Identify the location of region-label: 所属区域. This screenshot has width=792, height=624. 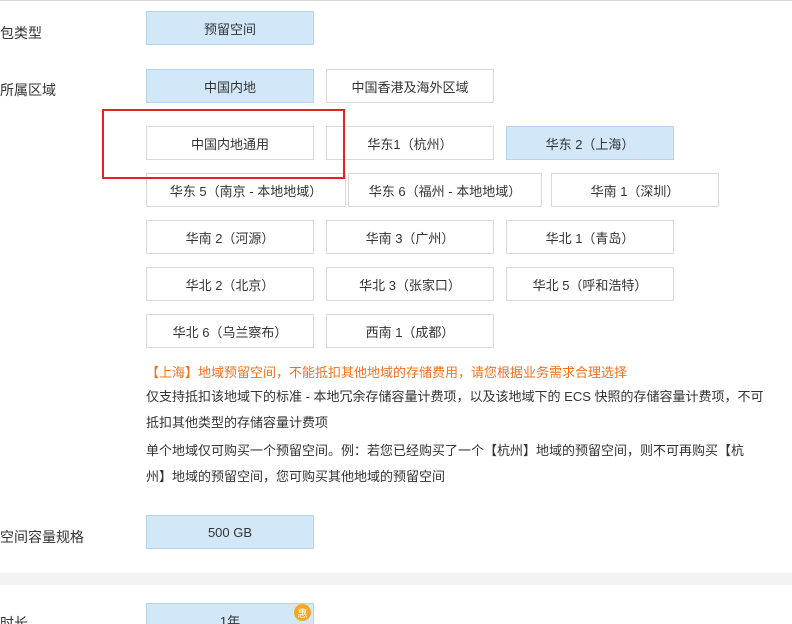
(28, 90).